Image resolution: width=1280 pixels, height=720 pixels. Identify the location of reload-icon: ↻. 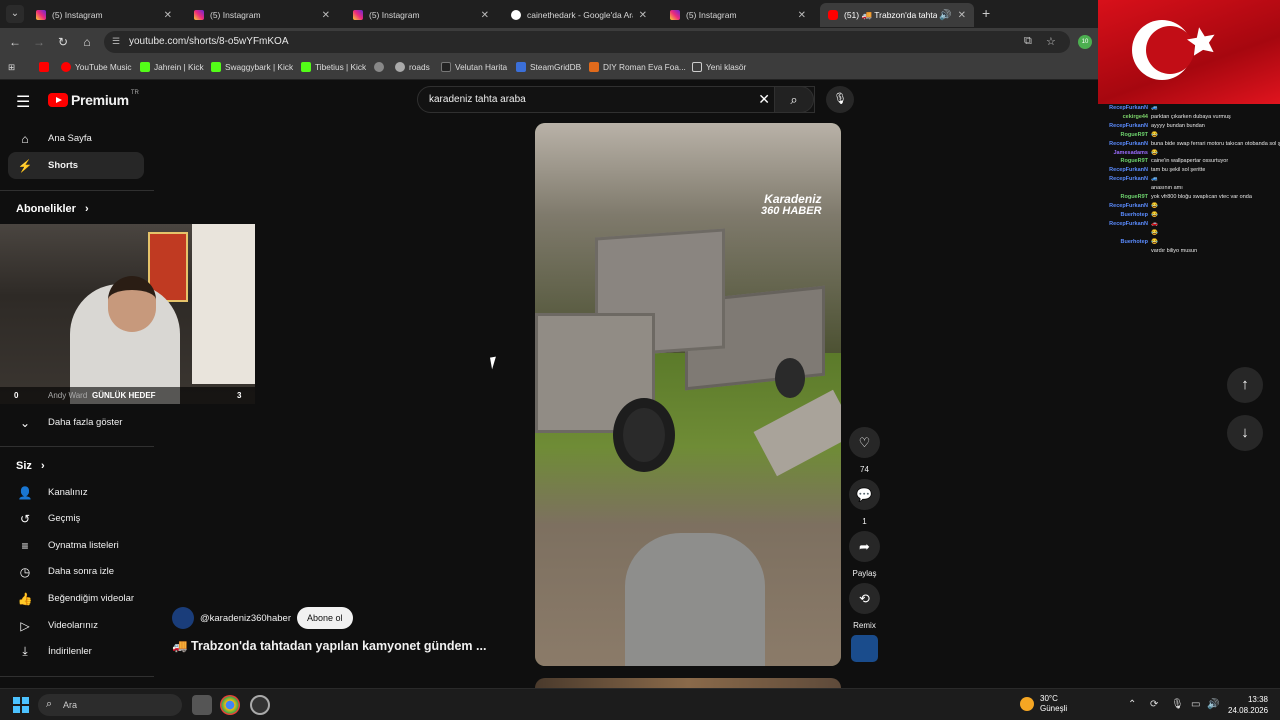
(63, 42).